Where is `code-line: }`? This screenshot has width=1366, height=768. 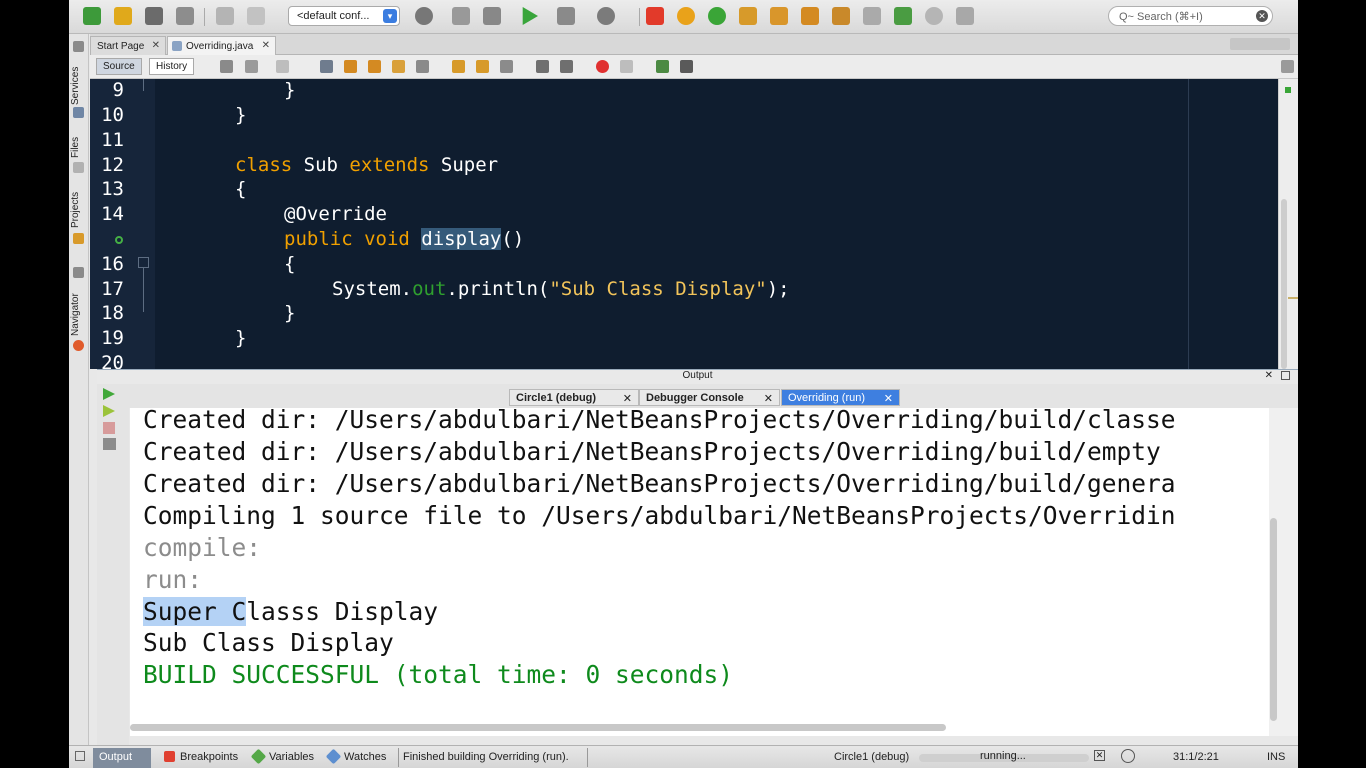 code-line: } is located at coordinates (241, 338).